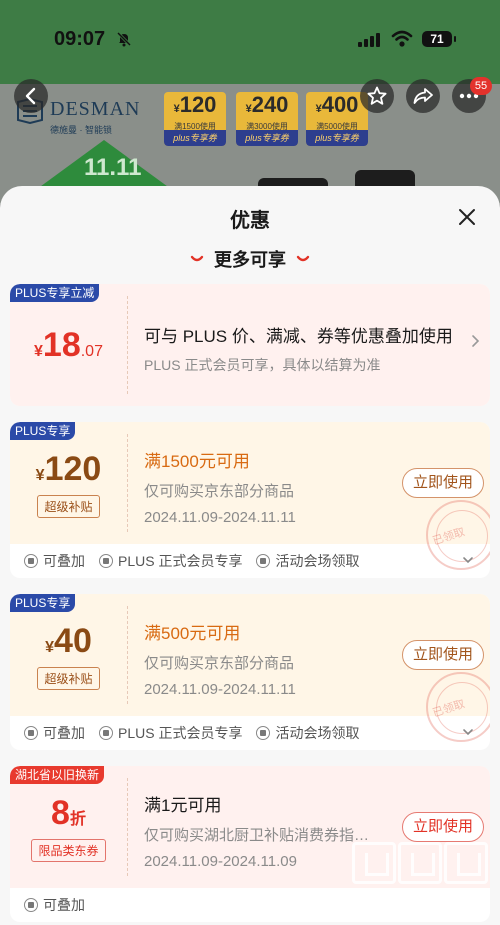  I want to click on mini-coupon: ¥240 满3000使用 plus专享券, so click(267, 119).